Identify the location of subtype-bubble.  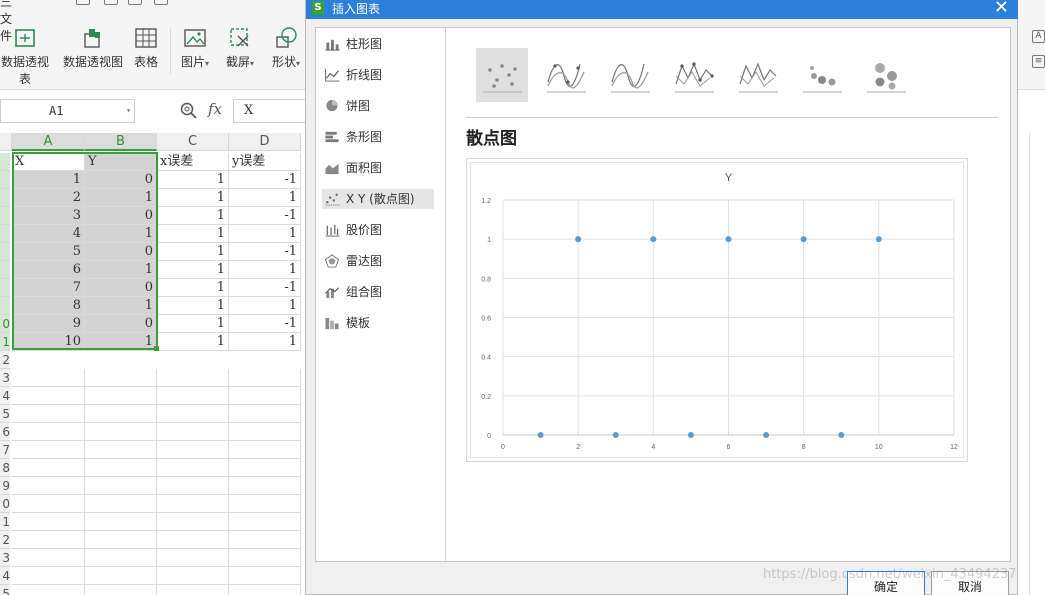
(822, 75).